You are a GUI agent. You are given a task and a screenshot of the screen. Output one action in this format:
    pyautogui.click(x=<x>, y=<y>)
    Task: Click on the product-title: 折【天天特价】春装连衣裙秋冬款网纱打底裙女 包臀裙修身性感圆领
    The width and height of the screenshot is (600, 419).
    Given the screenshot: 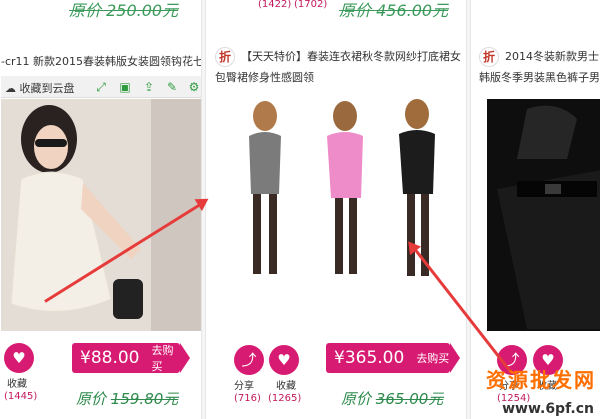 What is the action you would take?
    pyautogui.click(x=340, y=67)
    